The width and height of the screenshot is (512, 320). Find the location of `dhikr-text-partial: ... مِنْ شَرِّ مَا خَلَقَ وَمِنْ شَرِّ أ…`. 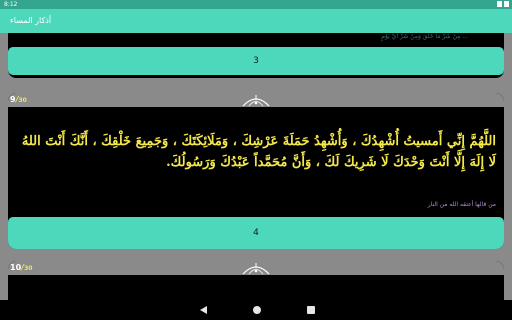

dhikr-text-partial: ... مِنْ شَرِّ مَا خَلَقَ وَمِنْ شَرِّ أ… is located at coordinates (424, 36).